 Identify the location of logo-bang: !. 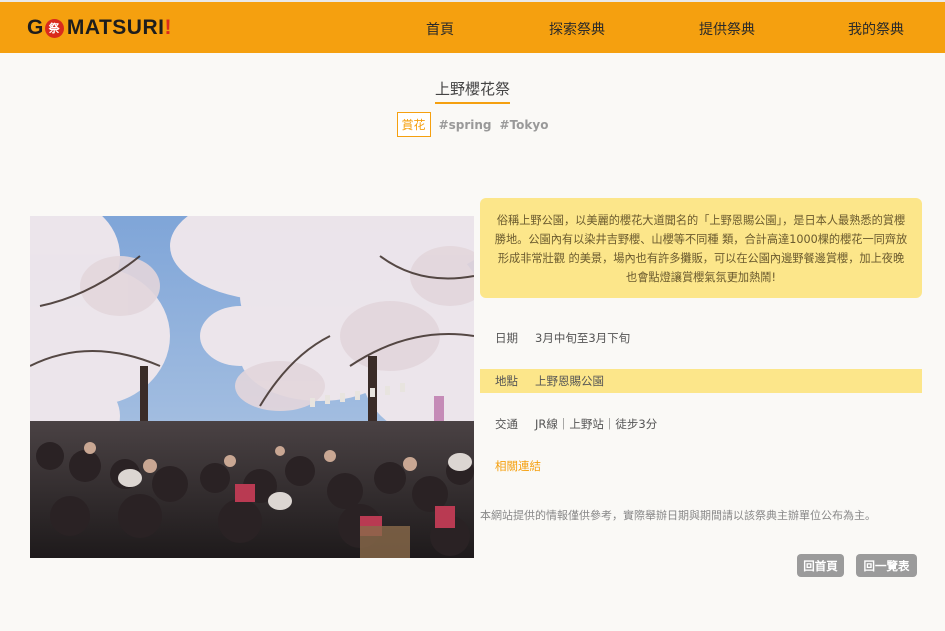
(168, 27).